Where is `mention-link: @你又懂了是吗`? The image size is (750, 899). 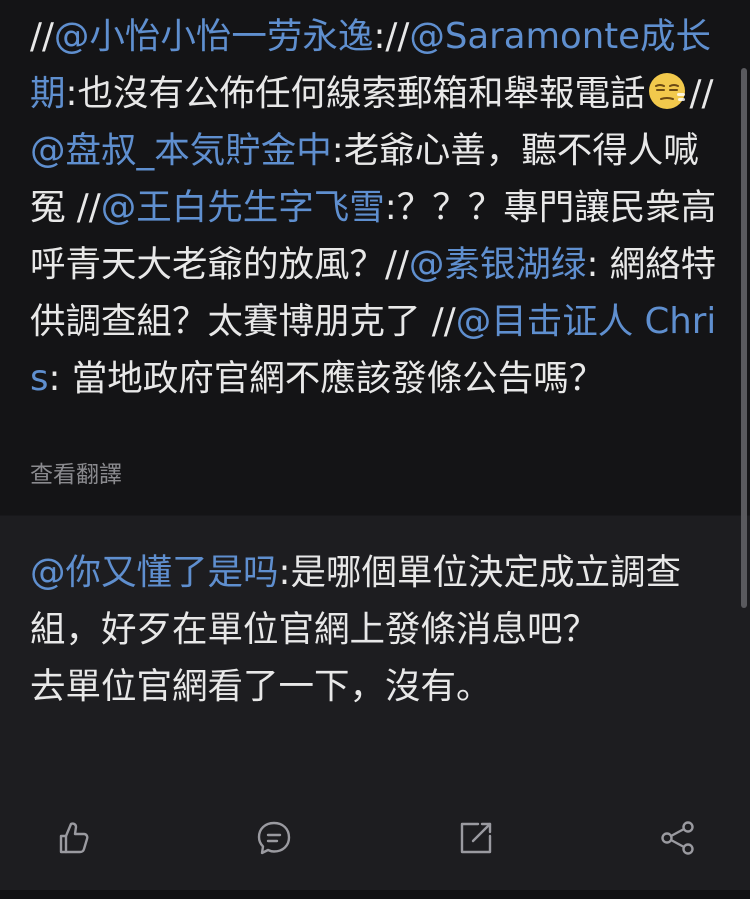 mention-link: @你又懂了是吗 is located at coordinates (154, 572).